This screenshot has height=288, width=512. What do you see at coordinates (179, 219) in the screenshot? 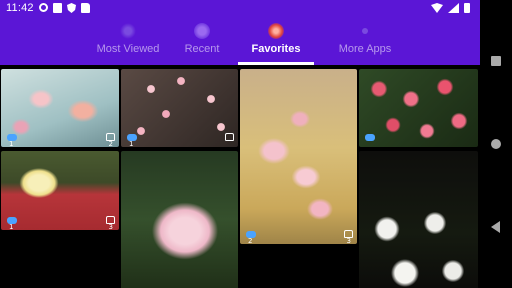
I see `image-tile-pink-wild-rose` at bounding box center [179, 219].